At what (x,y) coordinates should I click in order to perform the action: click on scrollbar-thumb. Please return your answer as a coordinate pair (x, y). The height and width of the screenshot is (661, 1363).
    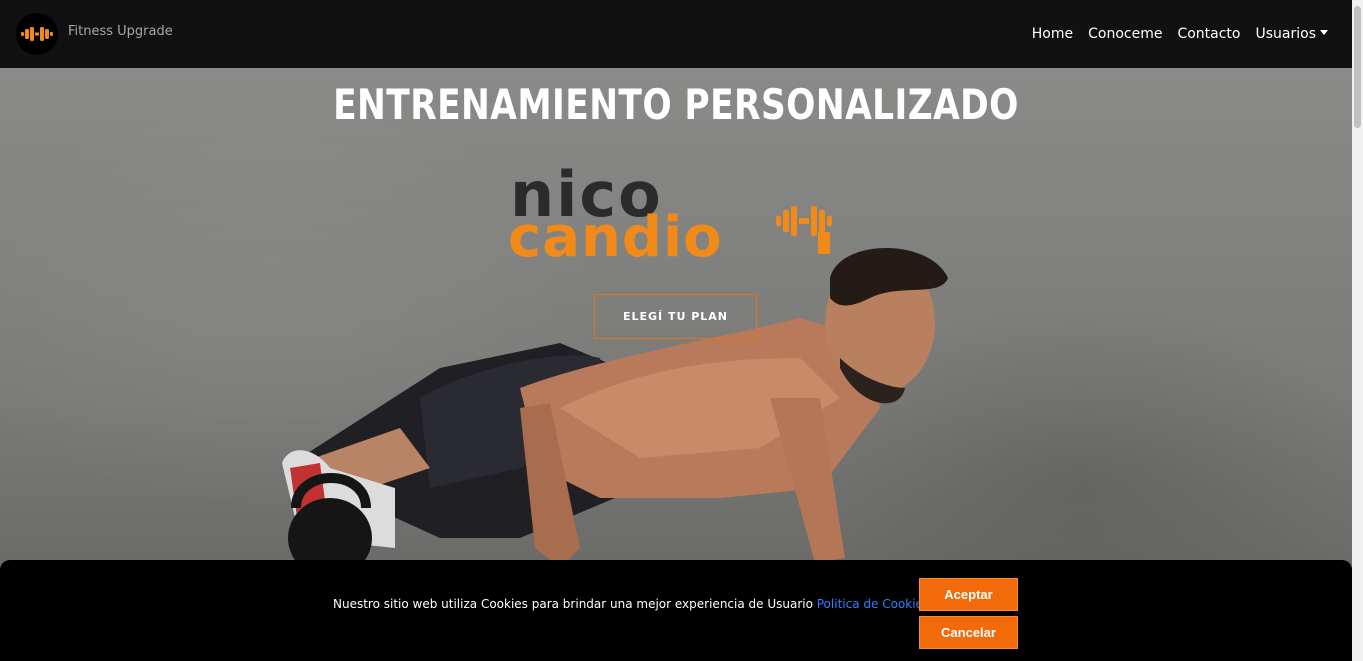
    Looking at the image, I should click on (1357, 67).